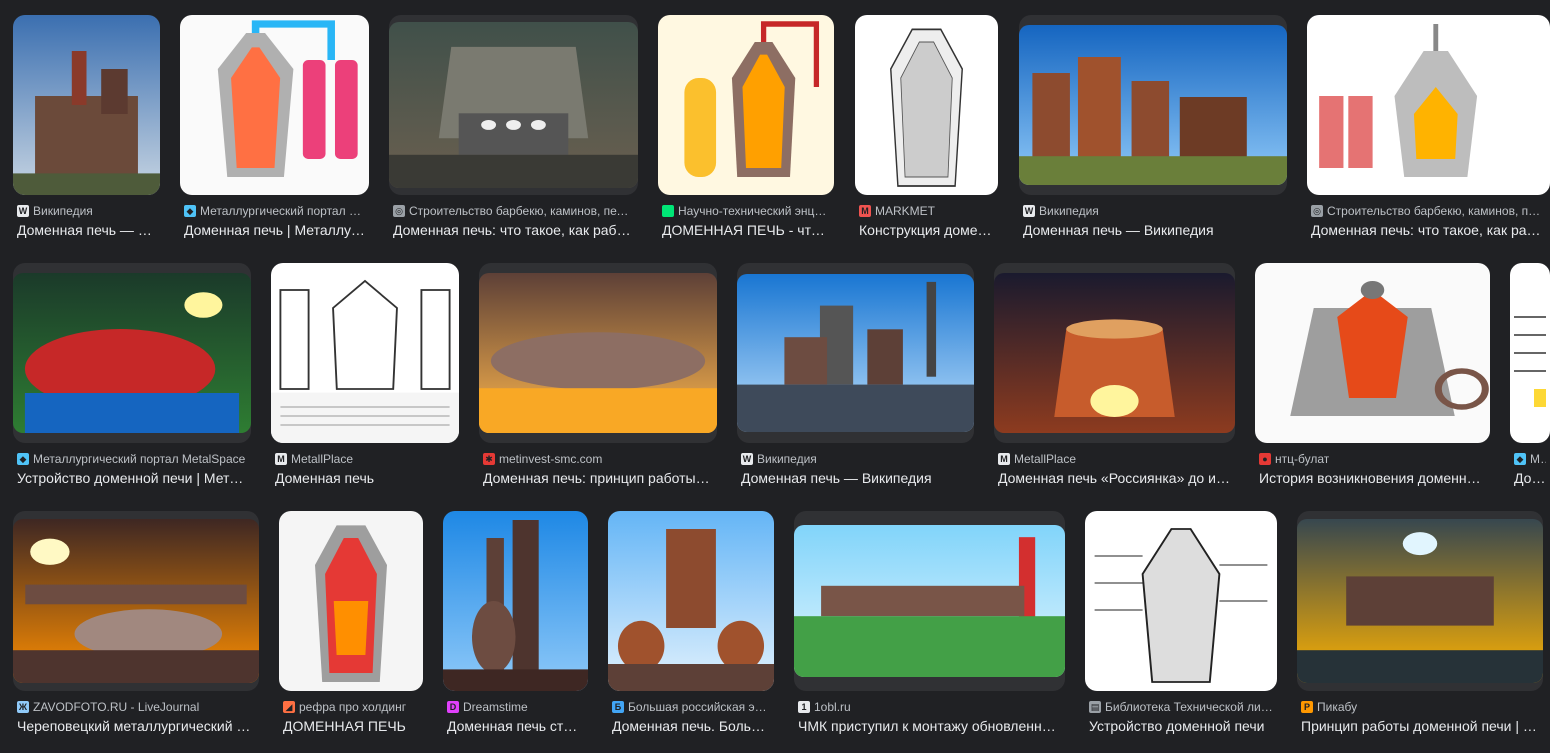 The image size is (1550, 753). Describe the element at coordinates (746, 211) in the screenshot. I see `result-source: Научно-технический энциклопедический` at that location.